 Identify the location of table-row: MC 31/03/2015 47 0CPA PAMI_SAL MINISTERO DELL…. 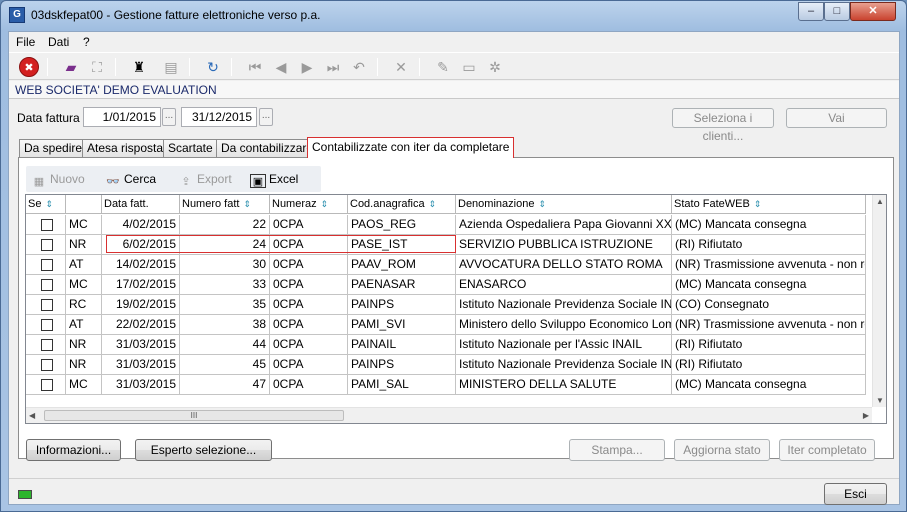
(456, 385).